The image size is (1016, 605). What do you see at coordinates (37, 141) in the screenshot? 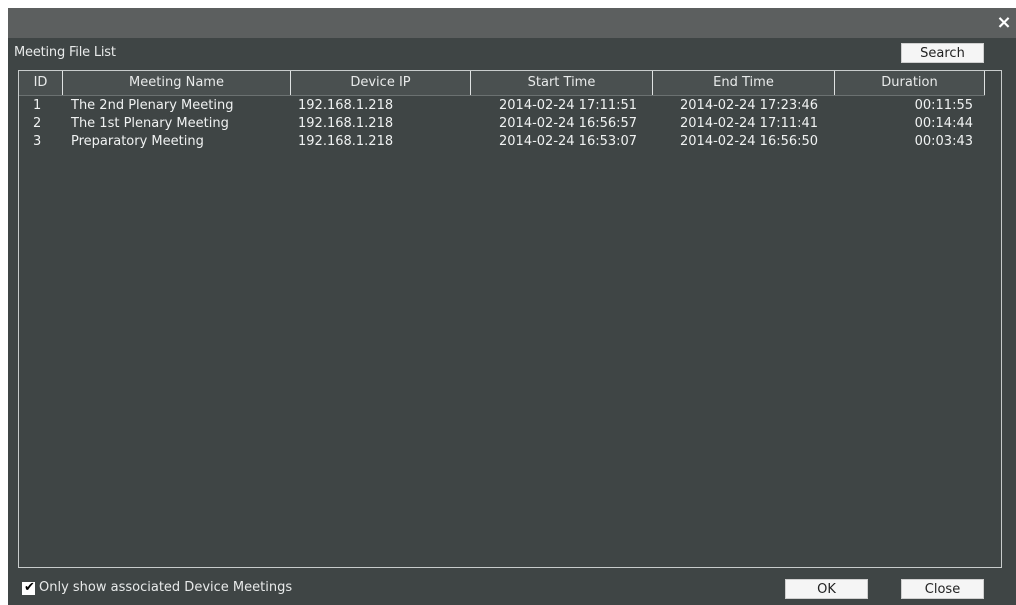
I see `cell-id: 3` at bounding box center [37, 141].